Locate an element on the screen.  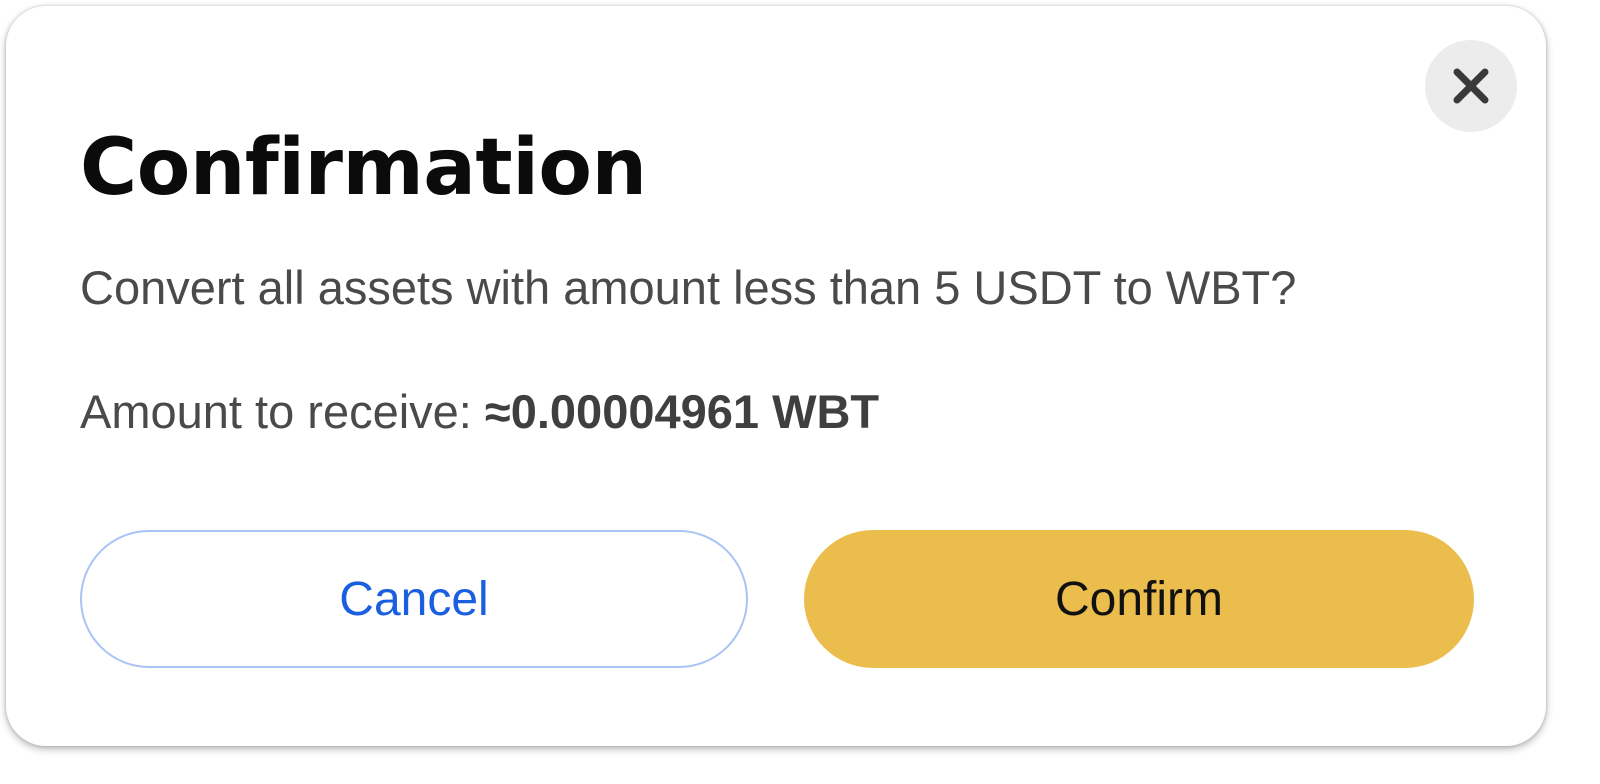
confirm-button-label: Confirm is located at coordinates (1139, 599).